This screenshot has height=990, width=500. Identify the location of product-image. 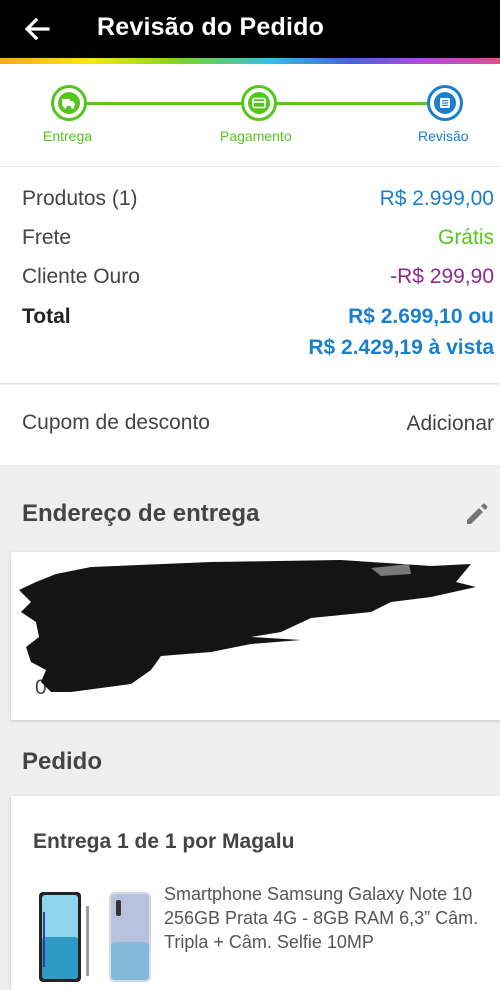
(94, 936).